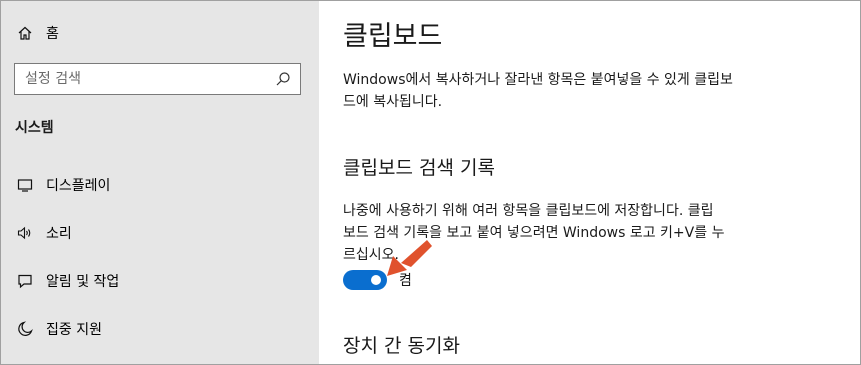  What do you see at coordinates (34, 128) in the screenshot?
I see `section-title: 시스템` at bounding box center [34, 128].